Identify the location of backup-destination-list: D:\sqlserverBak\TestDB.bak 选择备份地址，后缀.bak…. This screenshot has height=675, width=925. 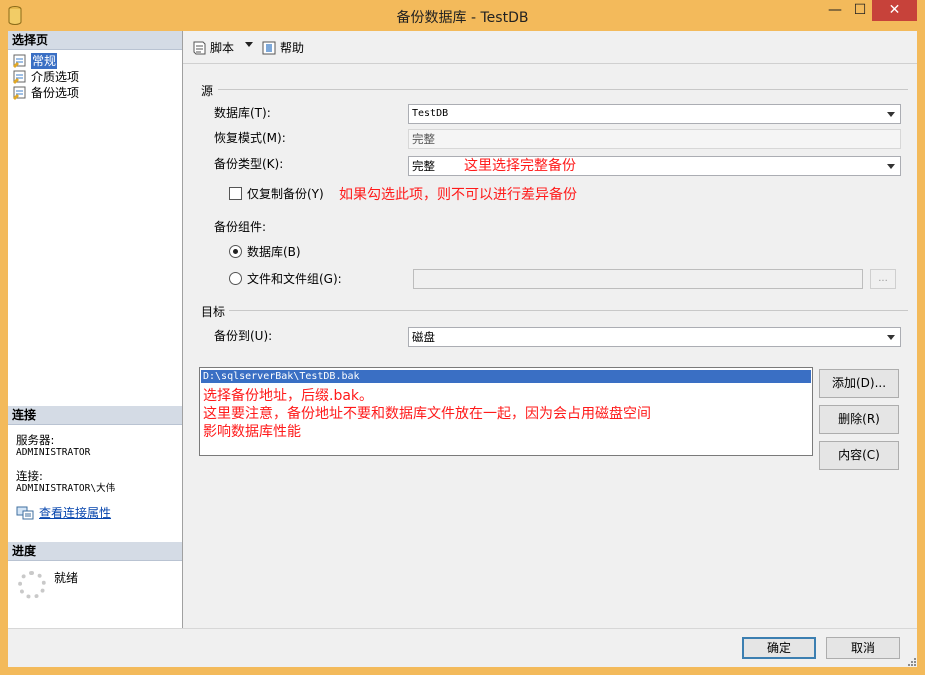
(506, 411).